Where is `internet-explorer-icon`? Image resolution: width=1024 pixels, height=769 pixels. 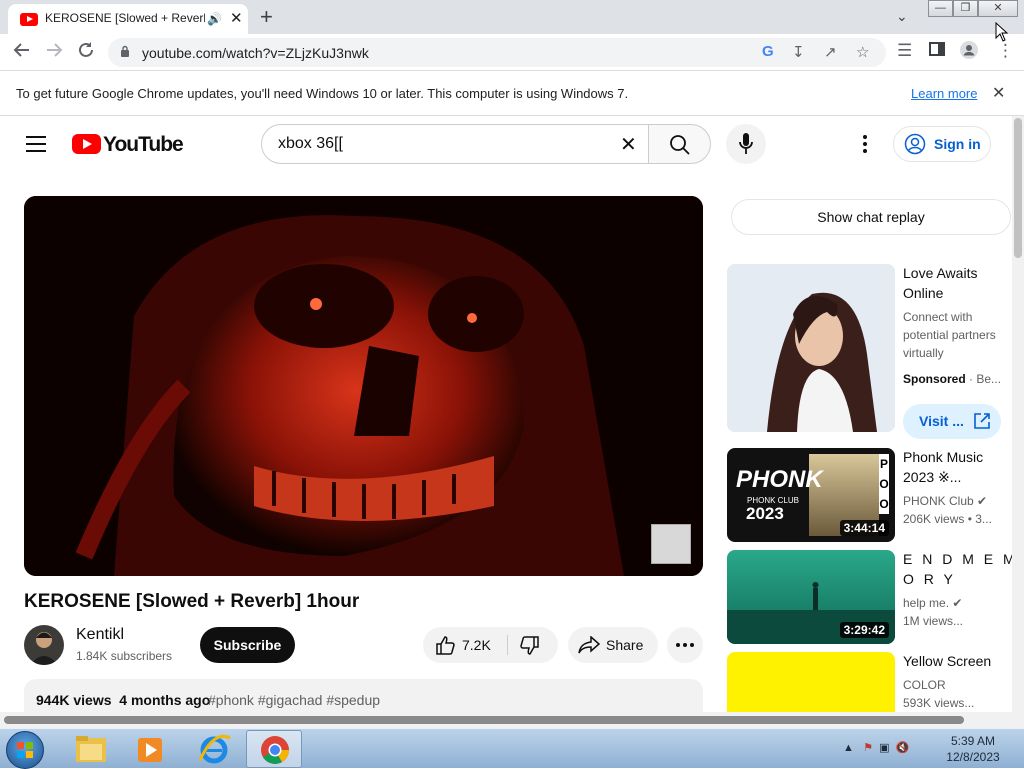
internet-explorer-icon is located at coordinates (214, 749).